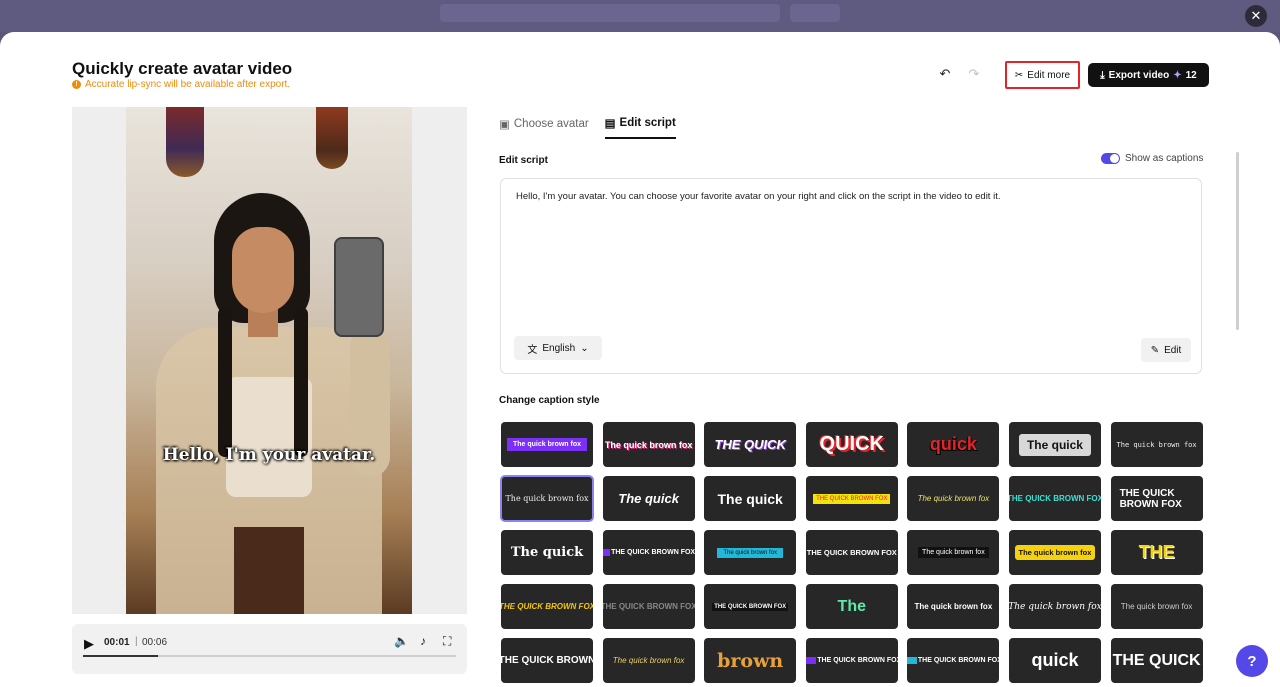  I want to click on fullscreen-icon: ⛶, so click(447, 641).